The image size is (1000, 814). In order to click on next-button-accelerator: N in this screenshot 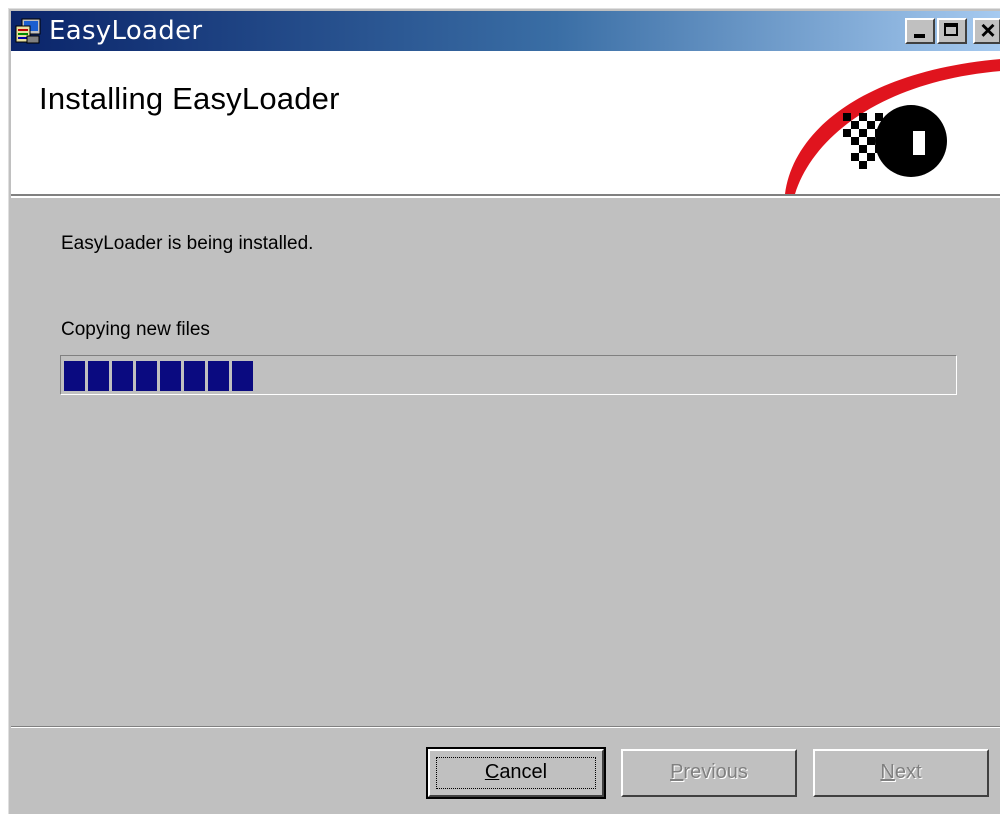, I will do `click(887, 772)`.